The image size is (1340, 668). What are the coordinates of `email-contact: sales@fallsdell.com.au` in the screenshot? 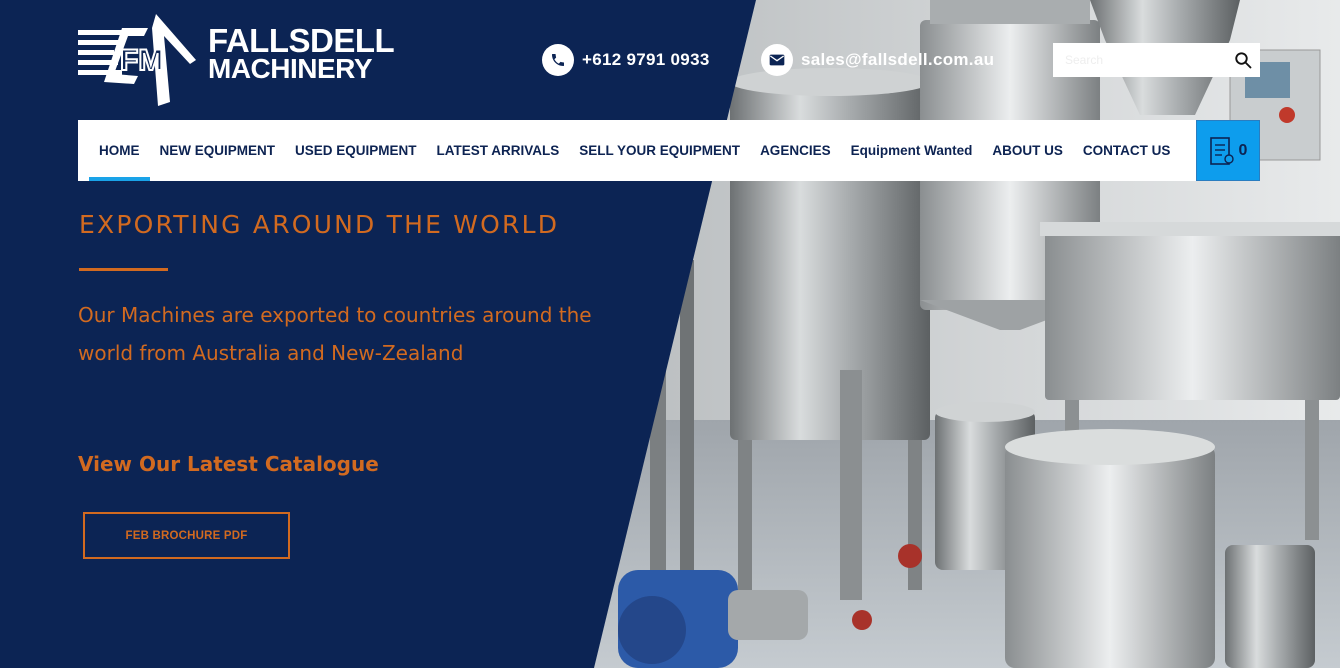 It's located at (877, 60).